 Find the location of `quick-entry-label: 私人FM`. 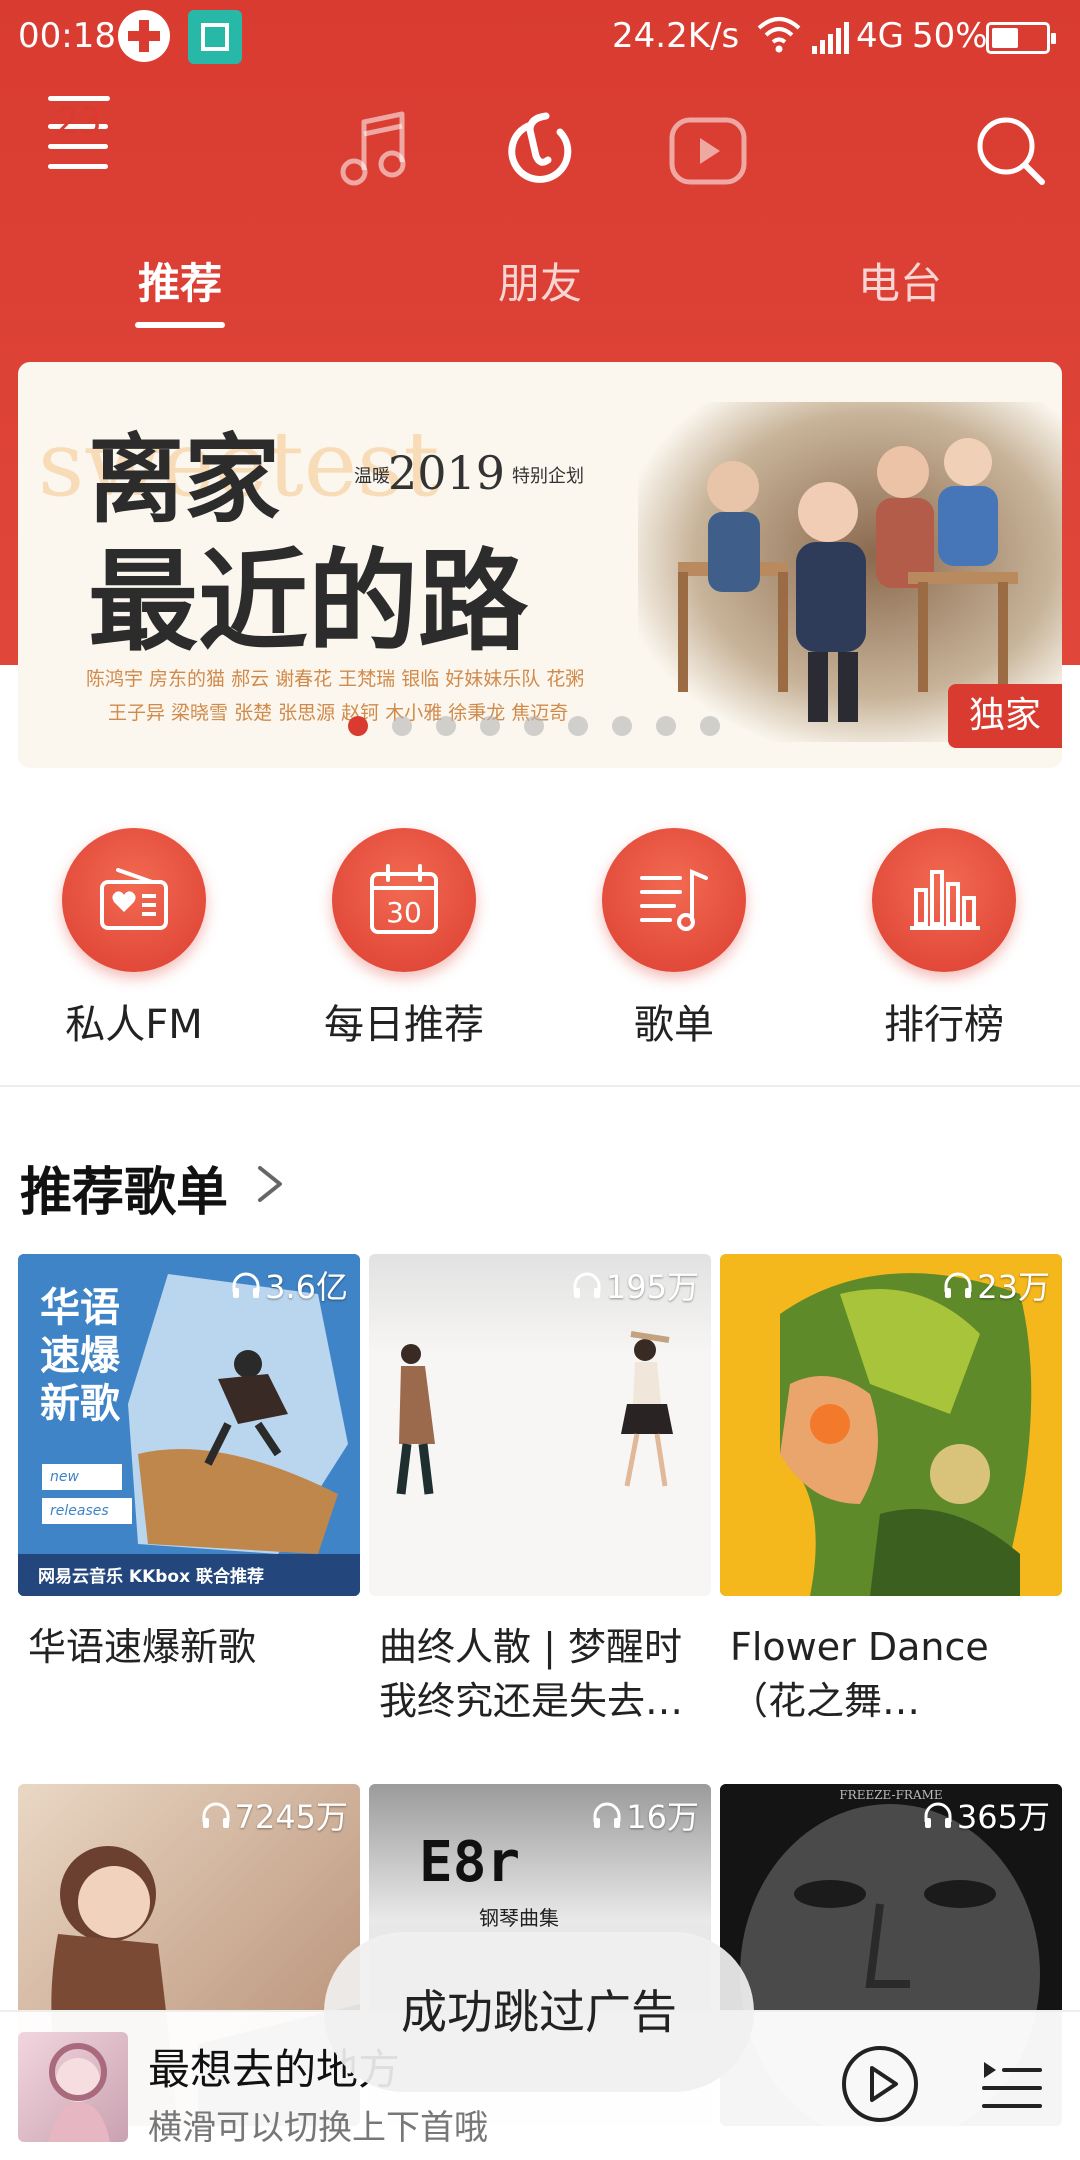

quick-entry-label: 私人FM is located at coordinates (134, 1025).